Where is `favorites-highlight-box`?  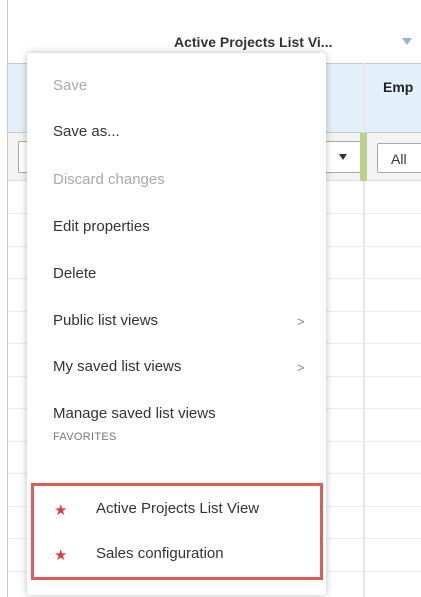
favorites-highlight-box is located at coordinates (177, 531).